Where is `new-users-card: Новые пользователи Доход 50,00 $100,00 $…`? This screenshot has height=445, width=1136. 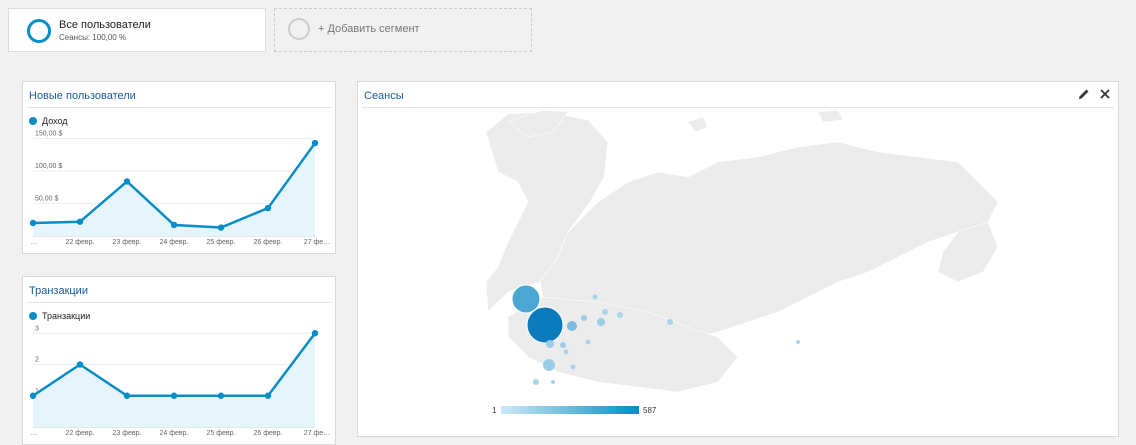
new-users-card: Новые пользователи Доход 50,00 $100,00 $… is located at coordinates (179, 167).